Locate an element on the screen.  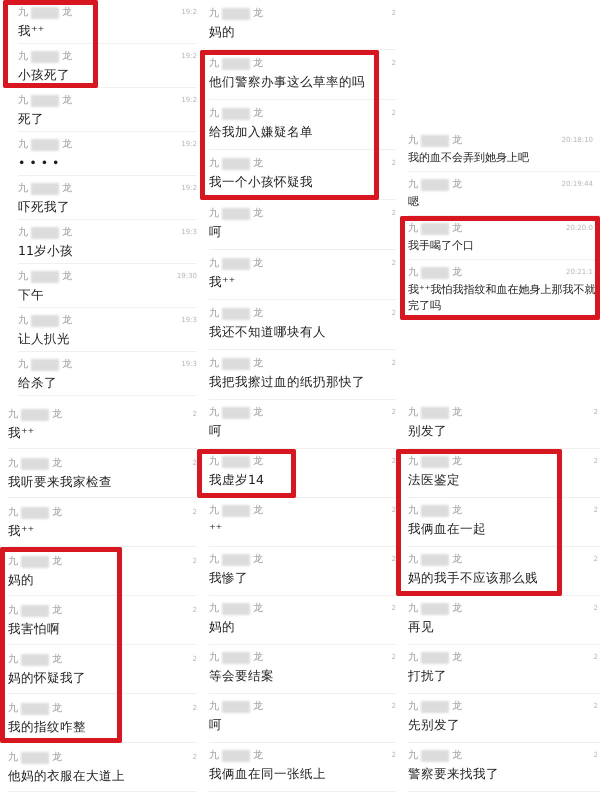
message-text: 妈的怀疑我了 is located at coordinates (47, 677).